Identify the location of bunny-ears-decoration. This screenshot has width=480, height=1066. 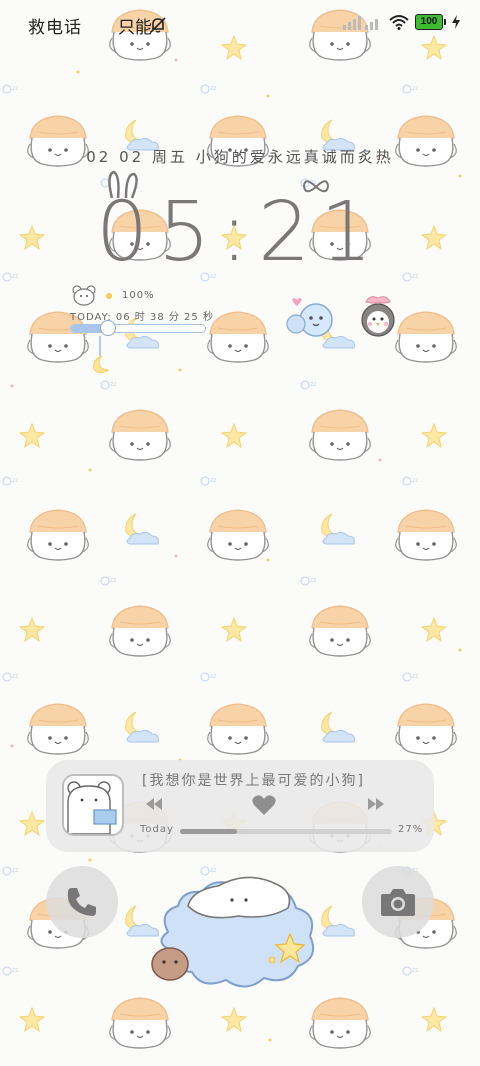
(123, 184).